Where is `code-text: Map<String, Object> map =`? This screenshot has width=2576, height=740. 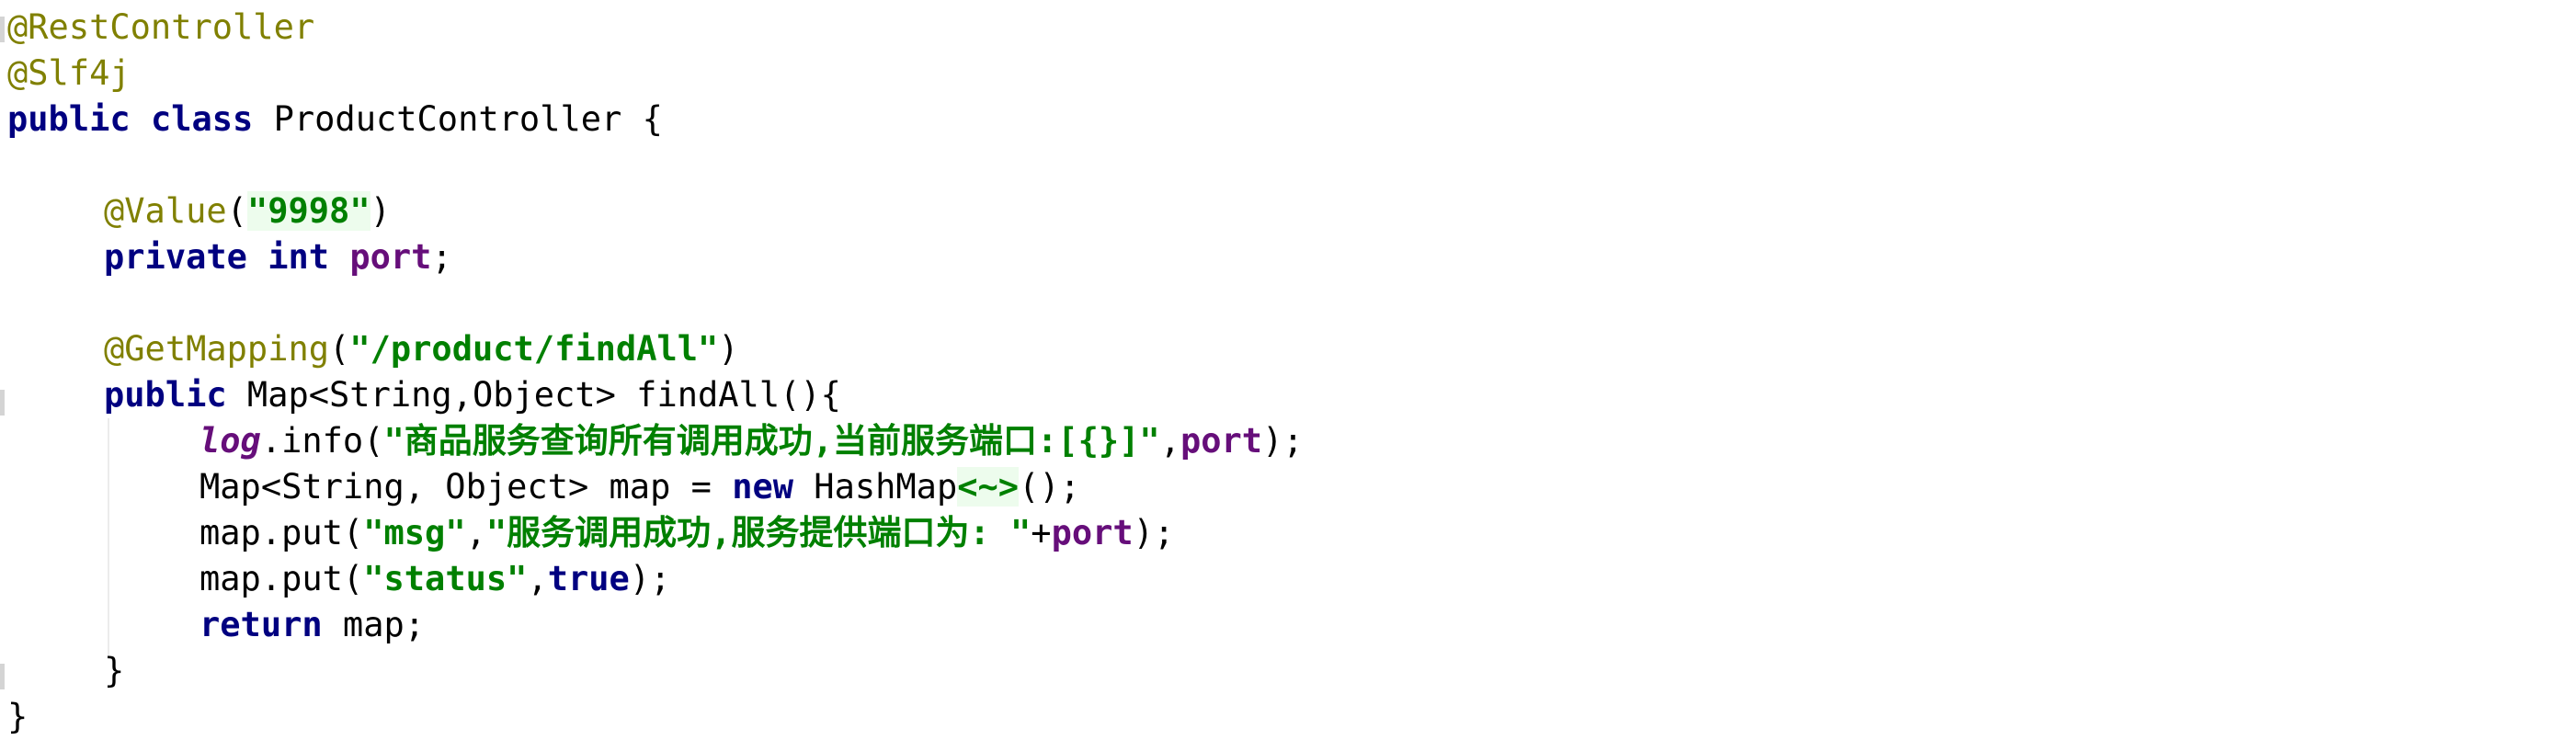
code-text: Map<String, Object> map = is located at coordinates (466, 487).